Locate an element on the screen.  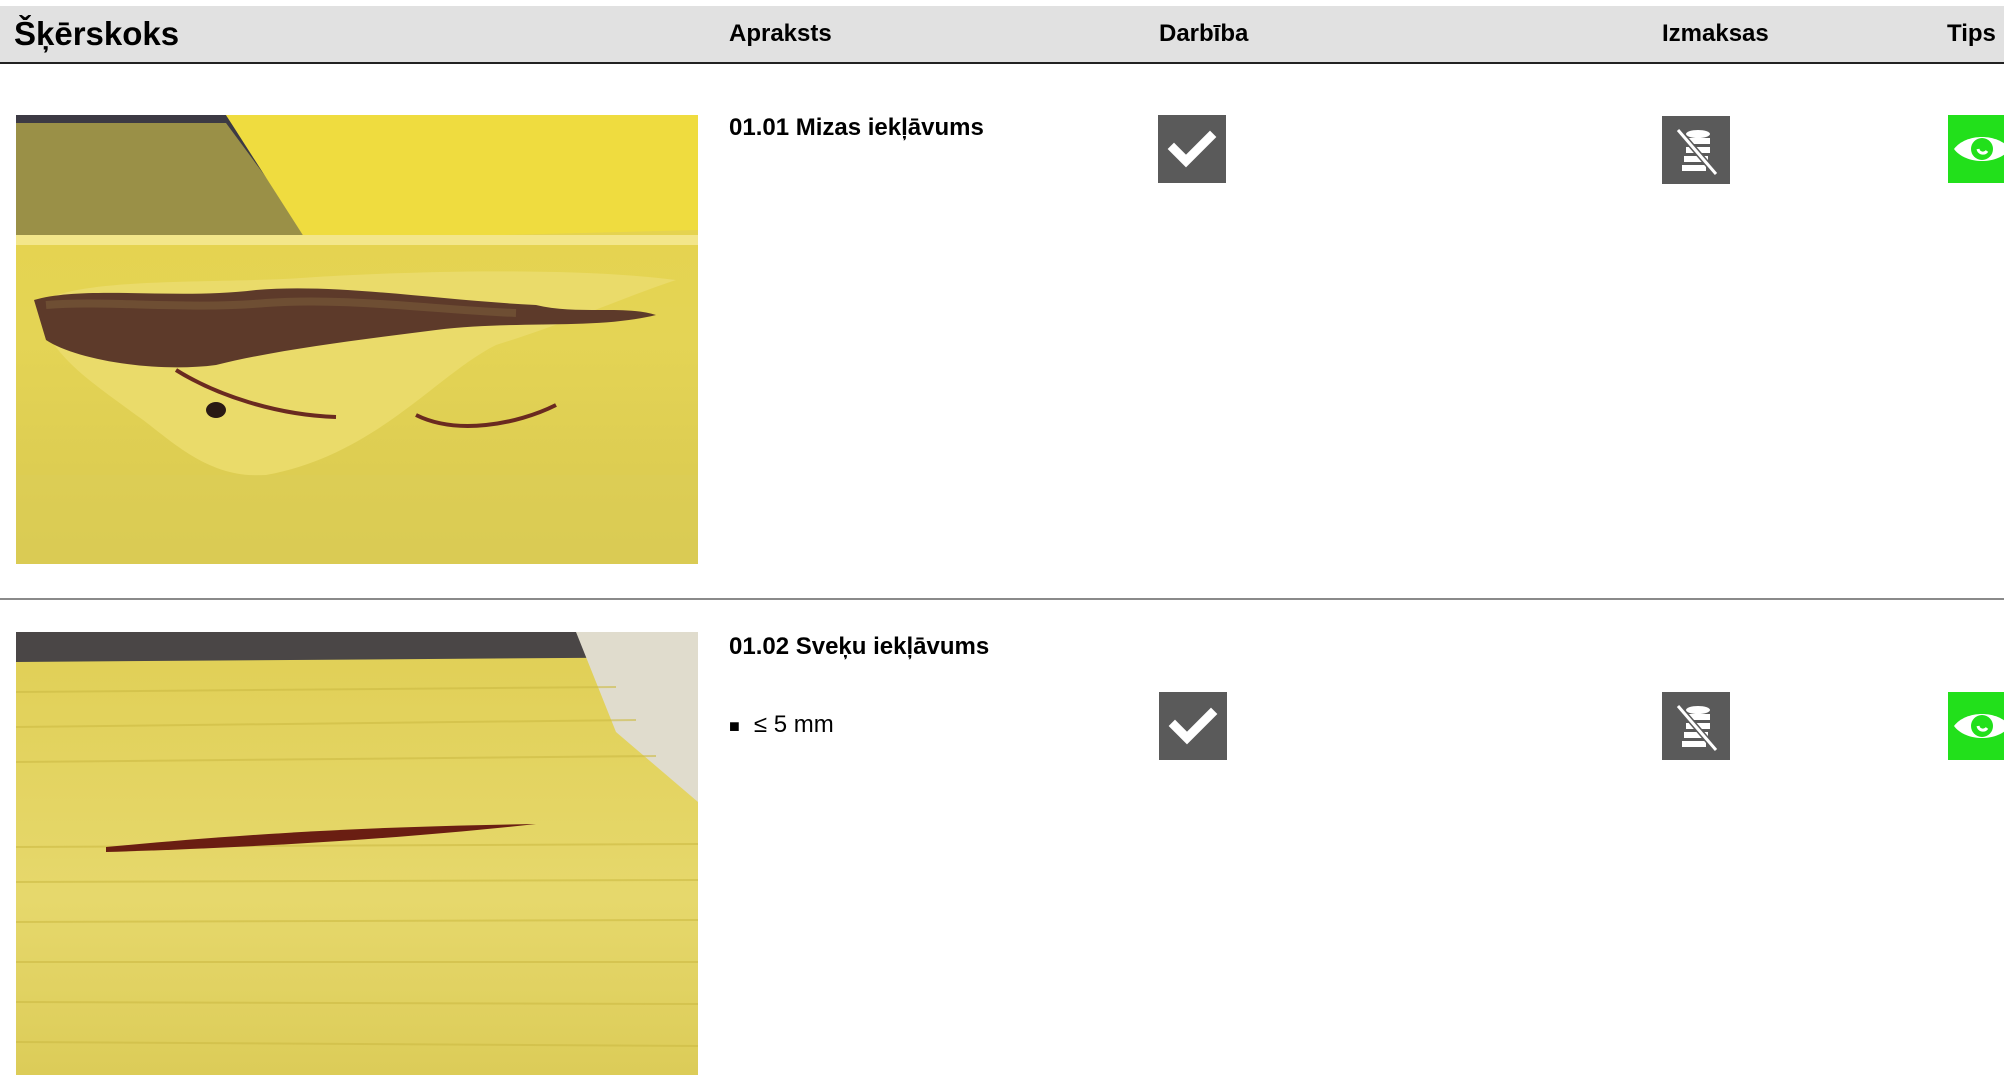
table-header: Šķērskoks Apraksts Darbība Izmaksas Tips is located at coordinates (1002, 35).